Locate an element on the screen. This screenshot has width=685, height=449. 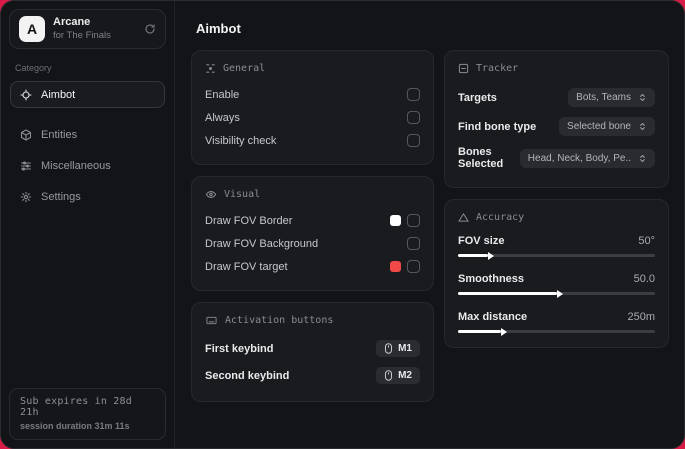
keybind-label: First keybind is located at coordinates (239, 348).